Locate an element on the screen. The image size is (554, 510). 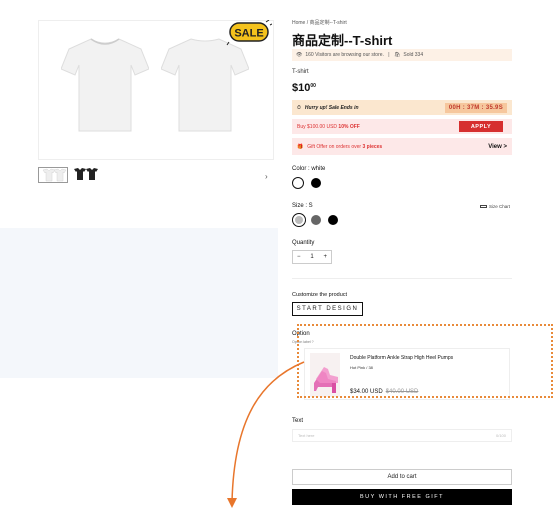
customize-label: Customize the product is located at coordinates (320, 295).